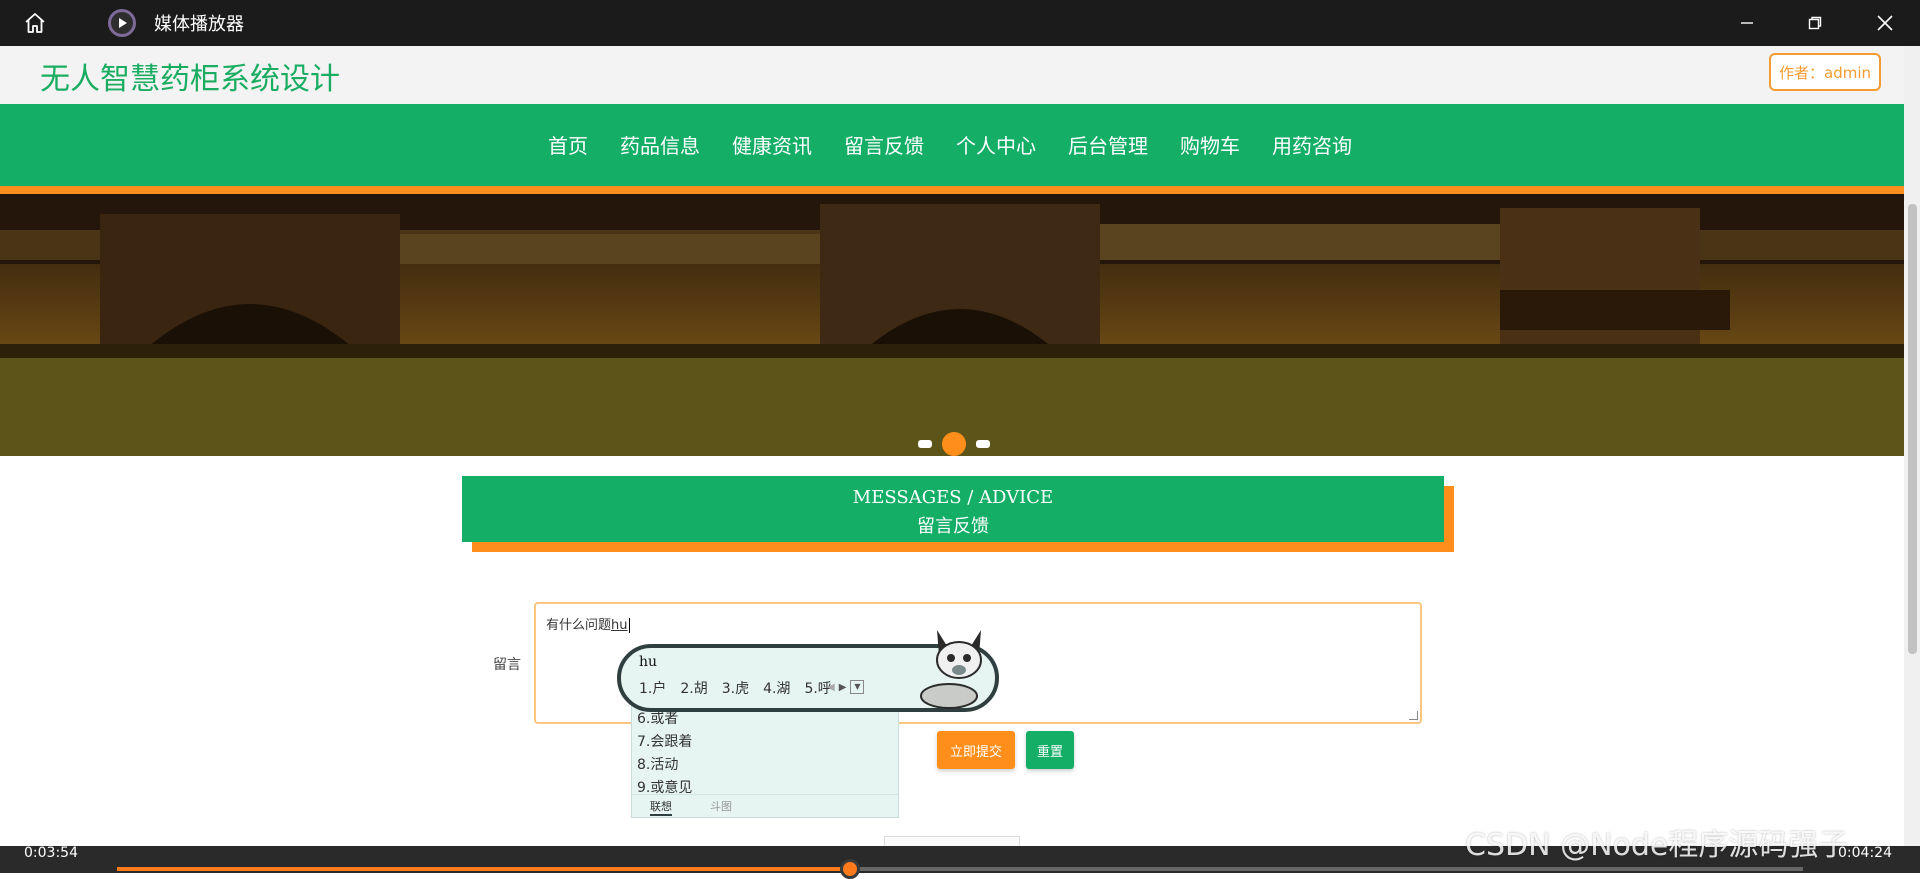  Describe the element at coordinates (661, 807) in the screenshot. I see `ime-tab-association: 联想` at that location.